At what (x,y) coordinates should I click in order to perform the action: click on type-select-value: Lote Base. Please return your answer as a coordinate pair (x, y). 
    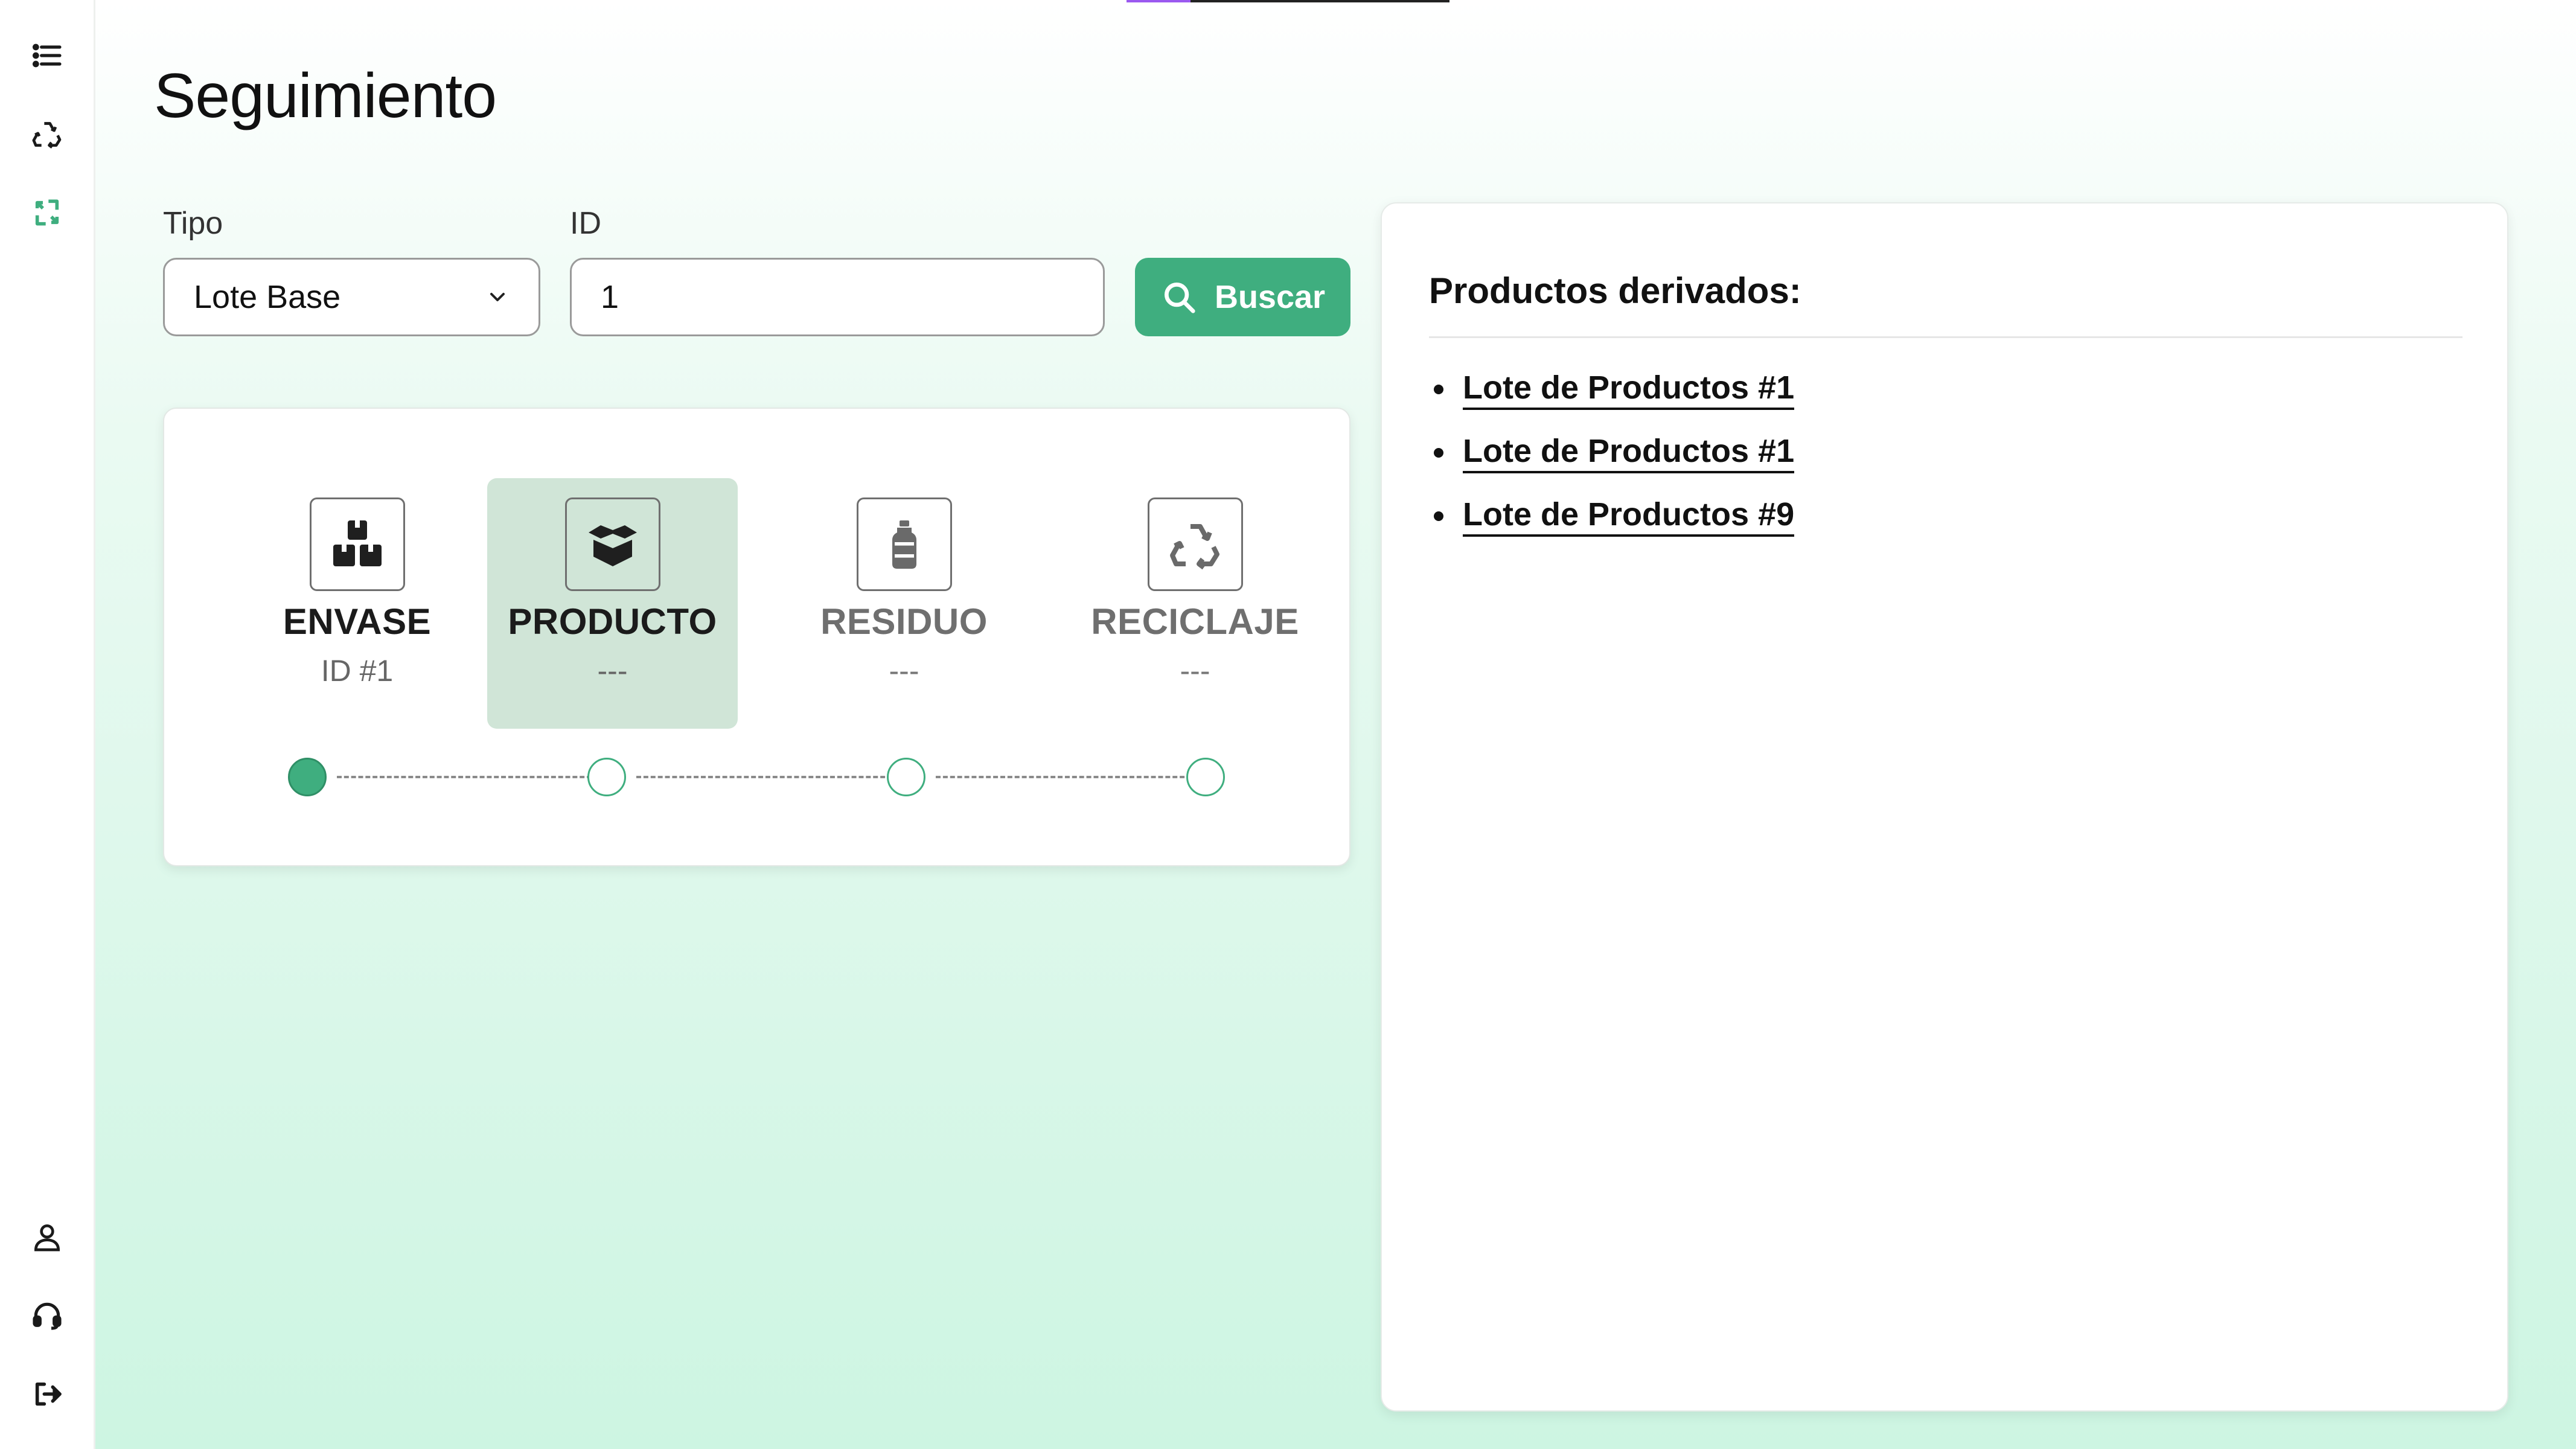
    Looking at the image, I should click on (268, 297).